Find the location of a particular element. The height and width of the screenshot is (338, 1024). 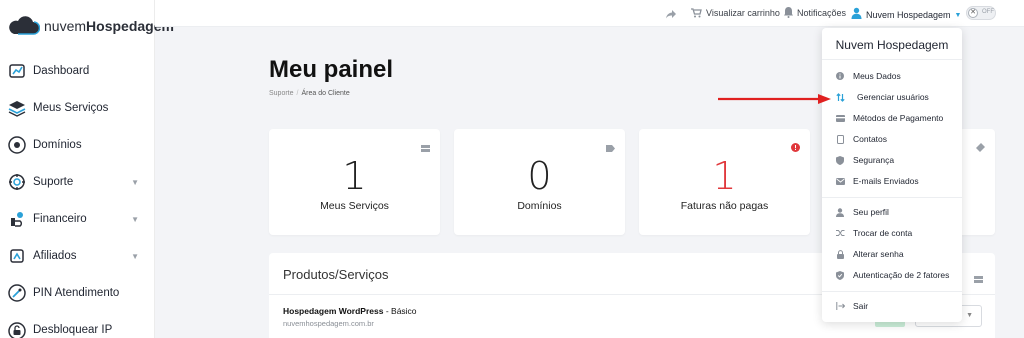

menu-item-seguranca: Segurança is located at coordinates (892, 160).